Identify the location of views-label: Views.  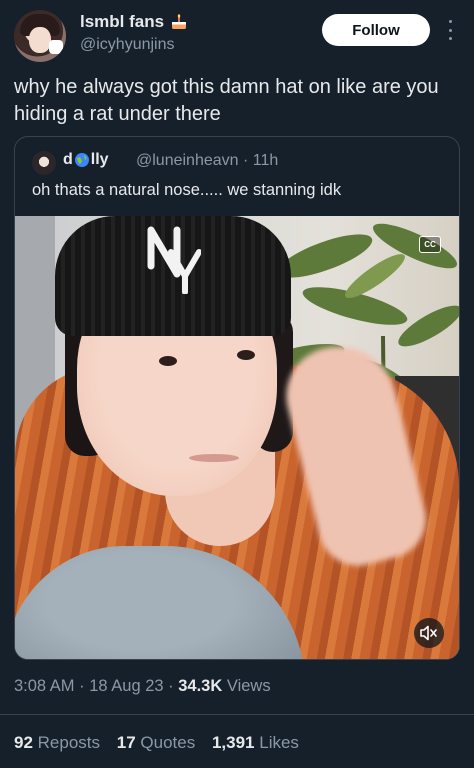
(248, 686).